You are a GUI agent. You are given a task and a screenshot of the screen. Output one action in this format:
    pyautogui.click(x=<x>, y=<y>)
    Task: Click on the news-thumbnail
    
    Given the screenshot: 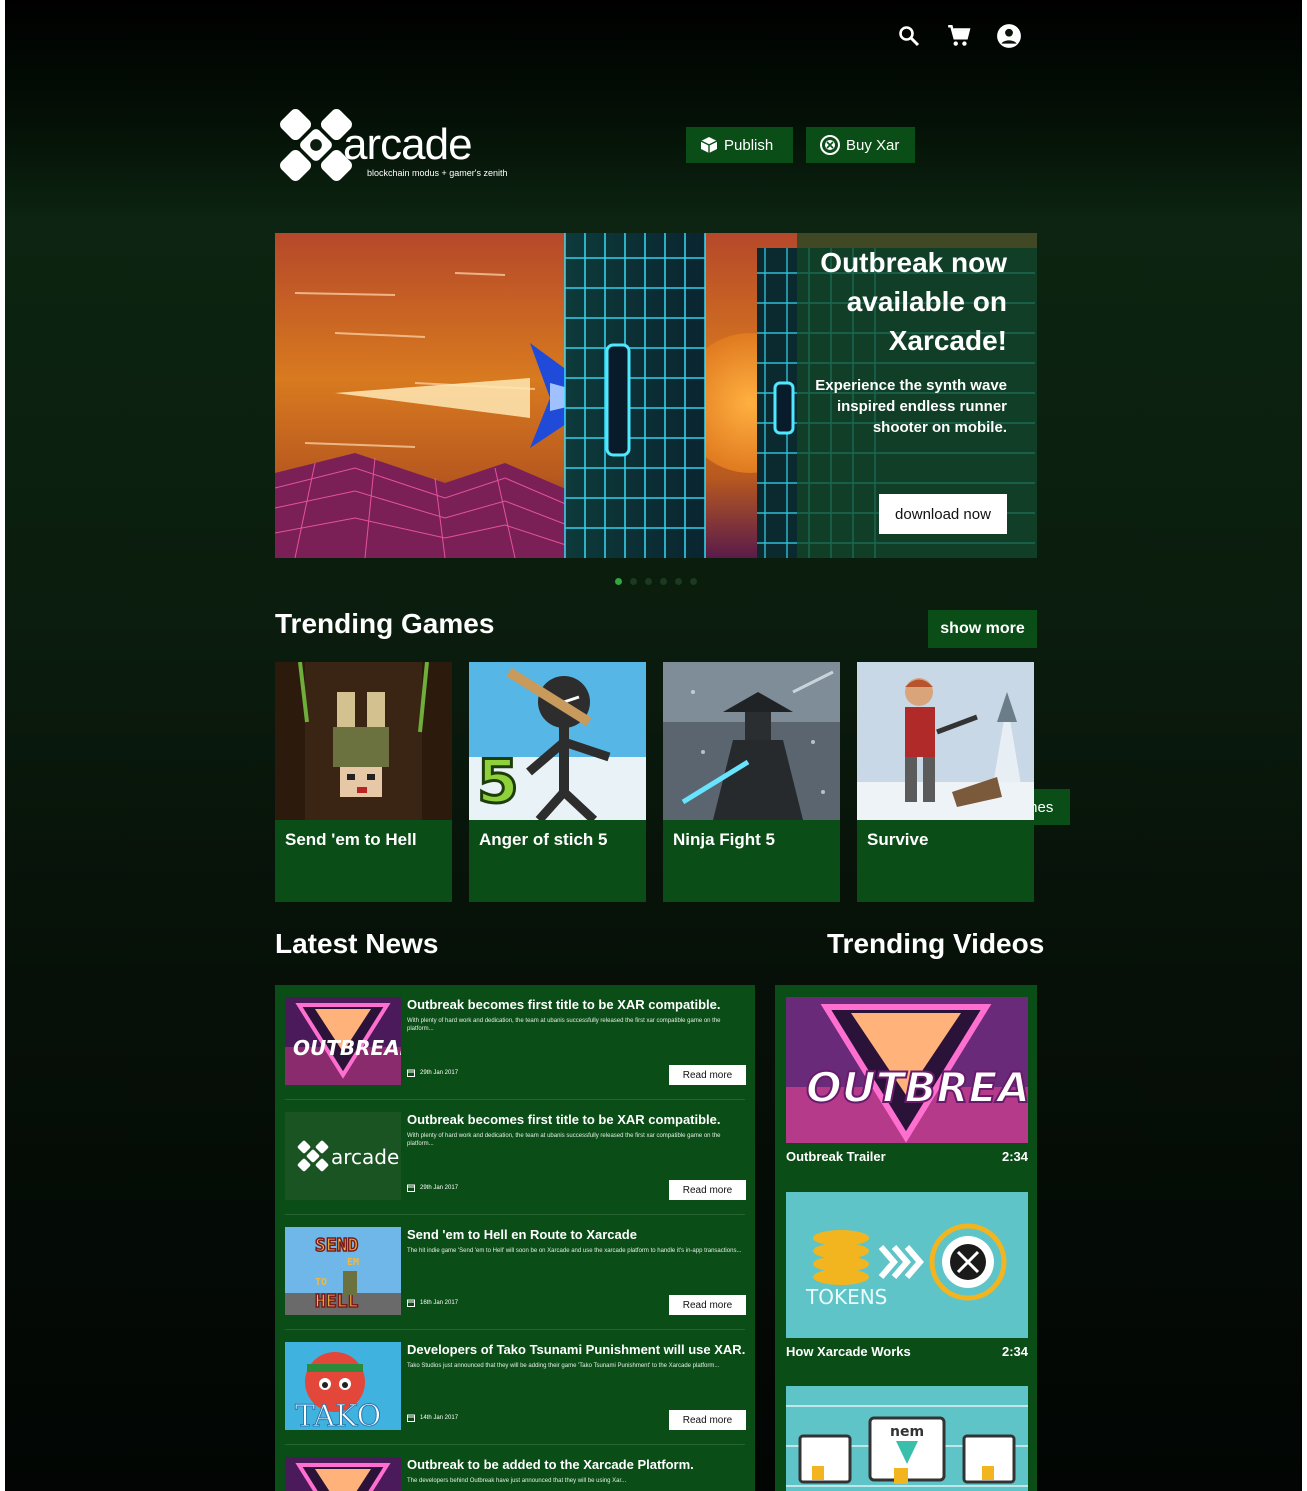 What is the action you would take?
    pyautogui.click(x=343, y=1474)
    